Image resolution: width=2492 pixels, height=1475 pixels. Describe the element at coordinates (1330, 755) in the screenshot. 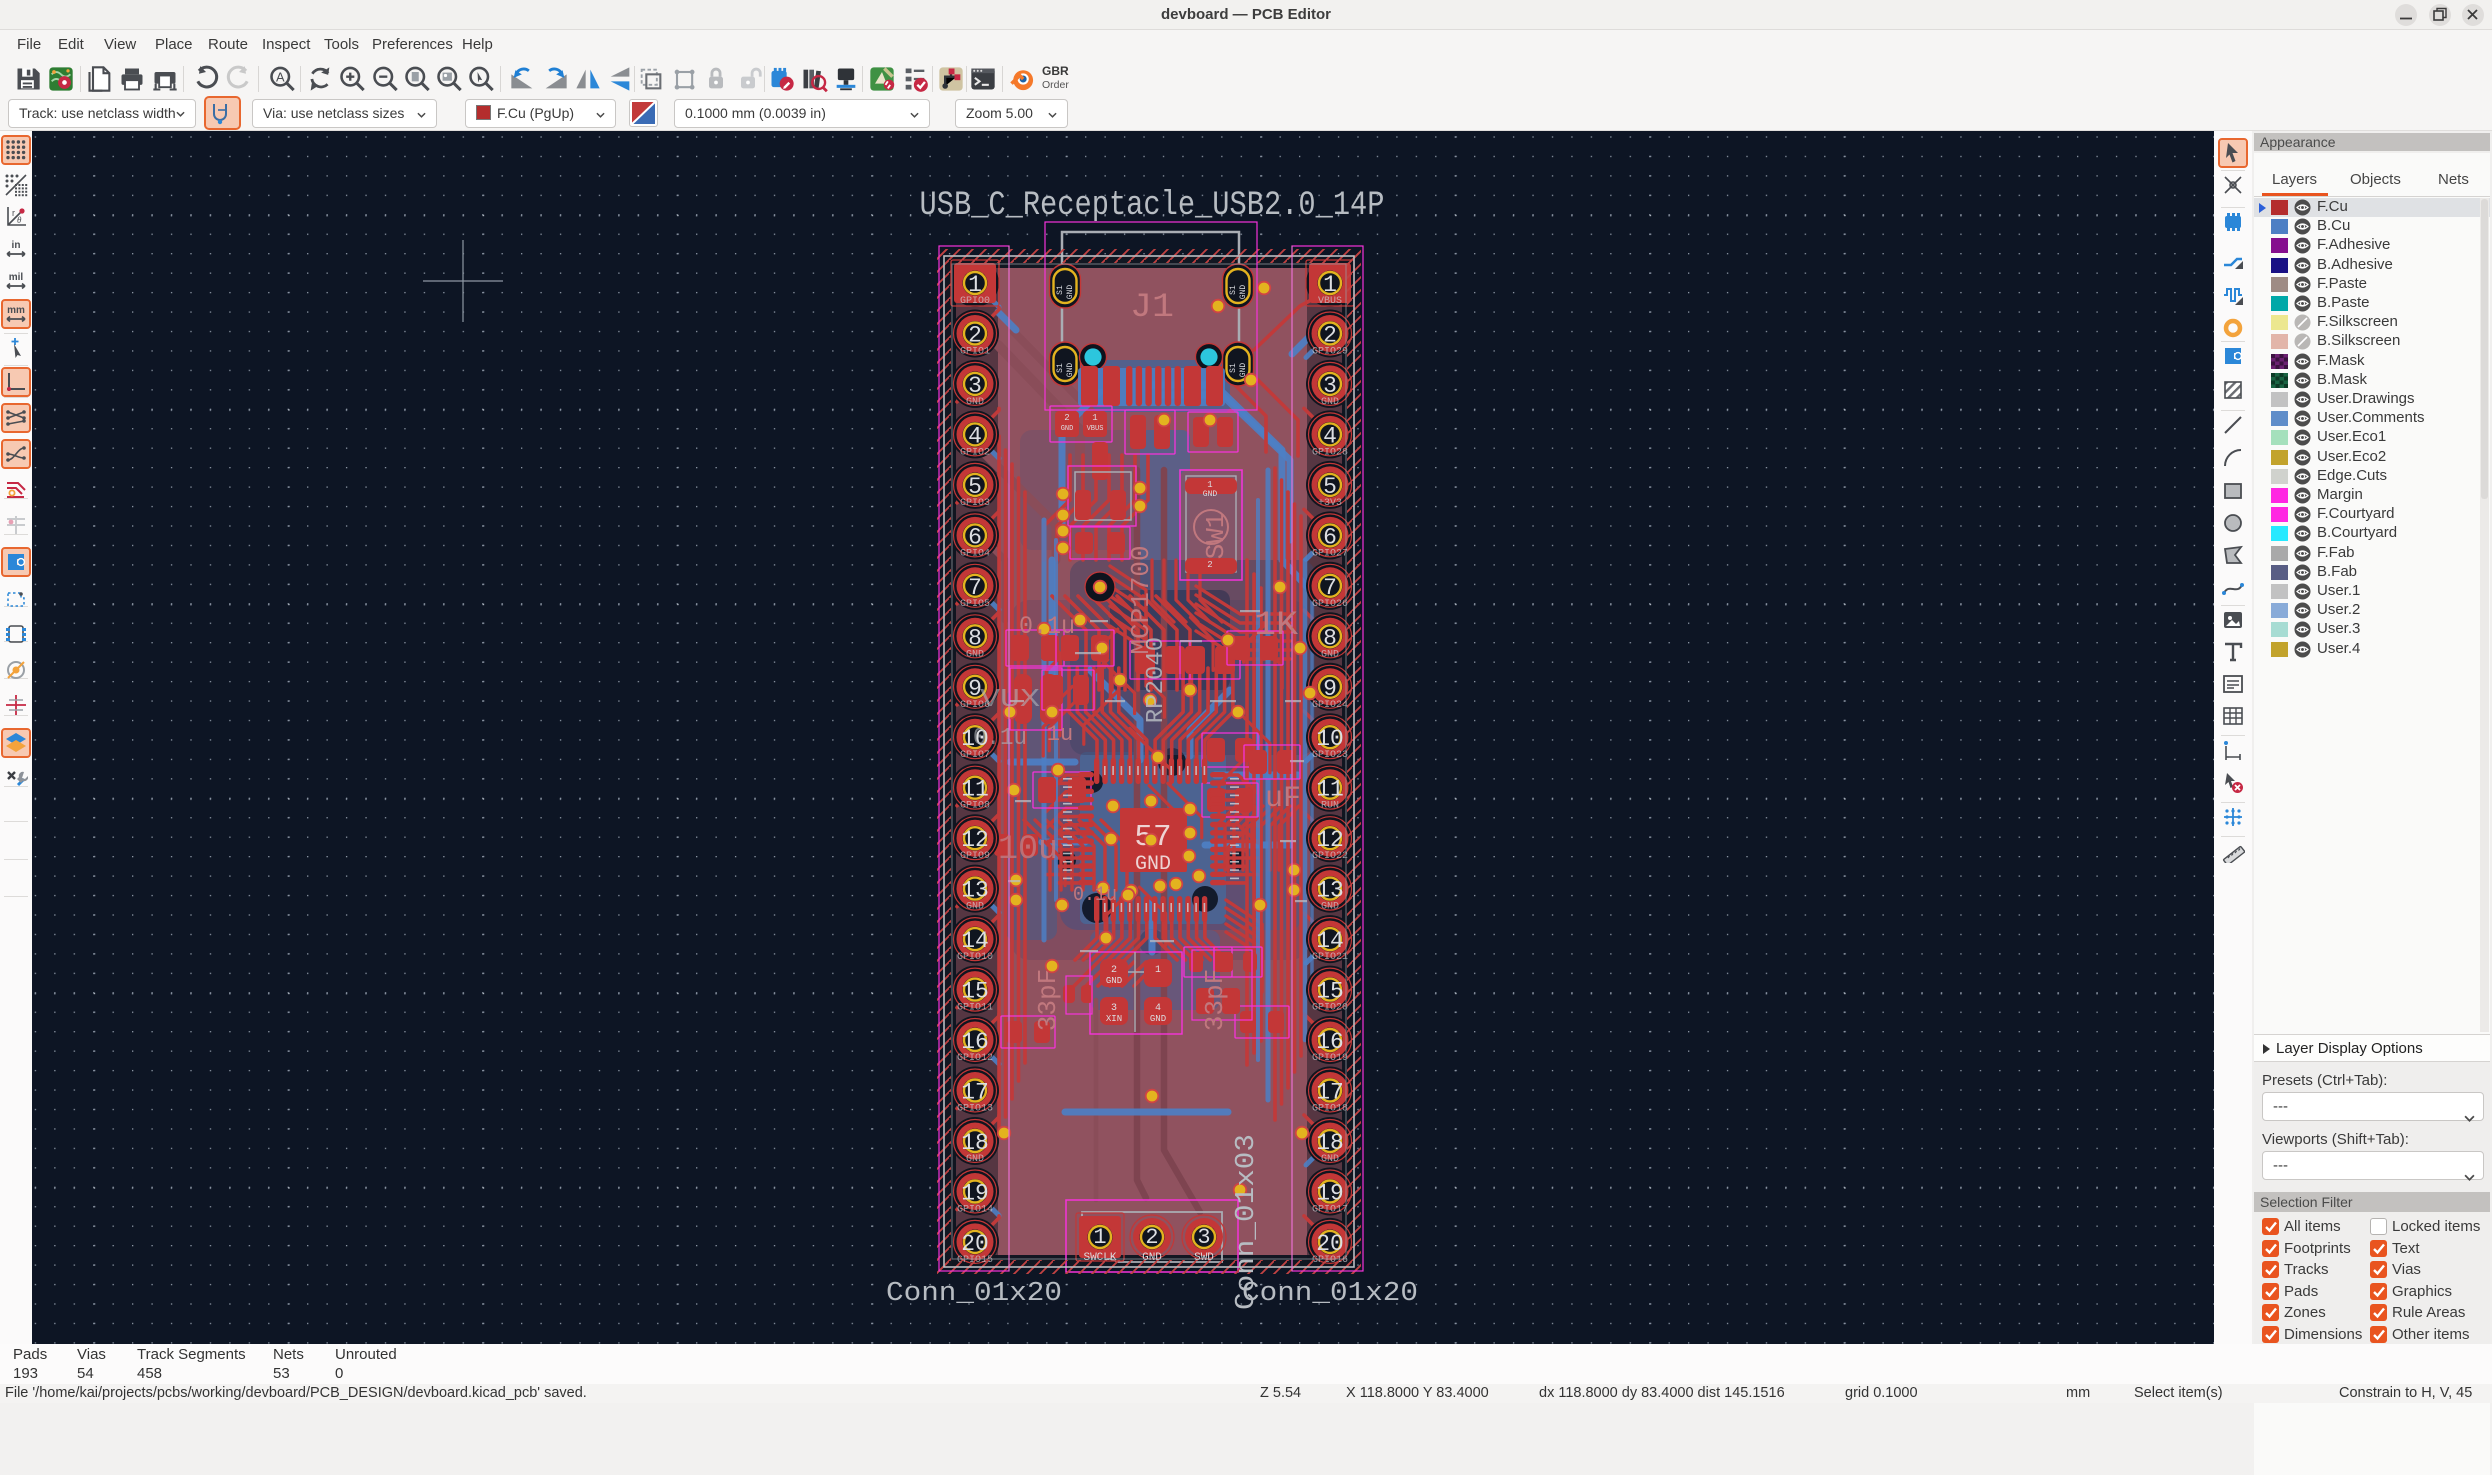

I see `svg-text: GPIO23` at that location.